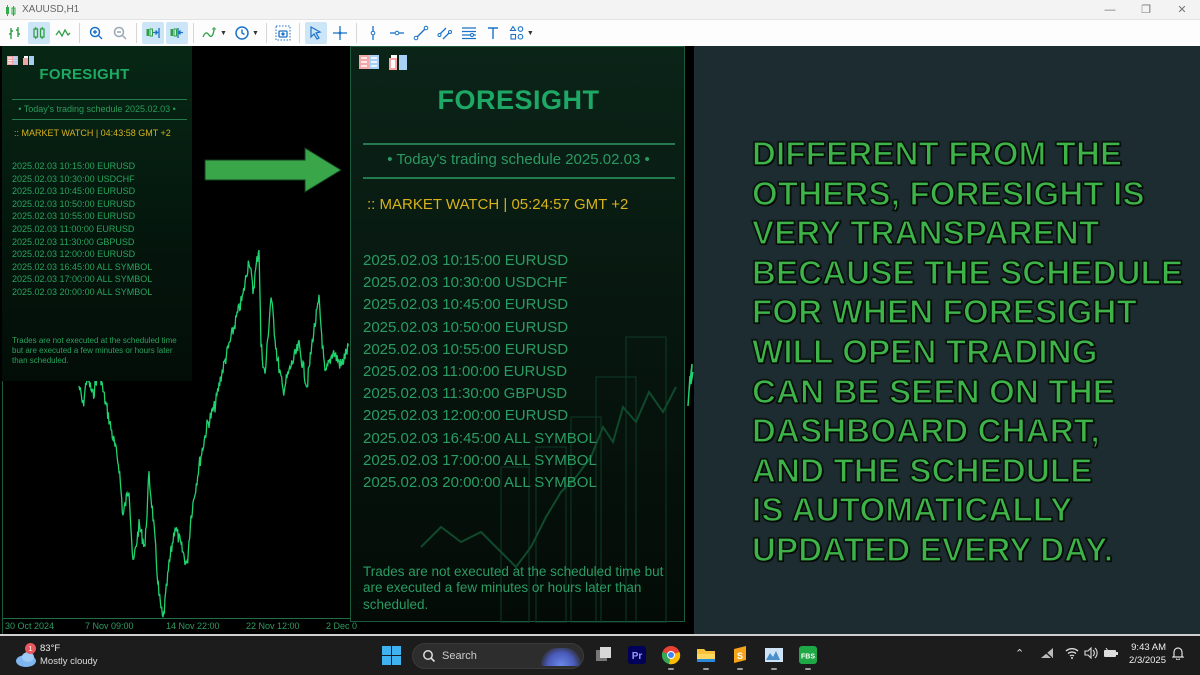 The width and height of the screenshot is (1200, 675). What do you see at coordinates (30, 648) in the screenshot?
I see `notification-badge: 1` at bounding box center [30, 648].